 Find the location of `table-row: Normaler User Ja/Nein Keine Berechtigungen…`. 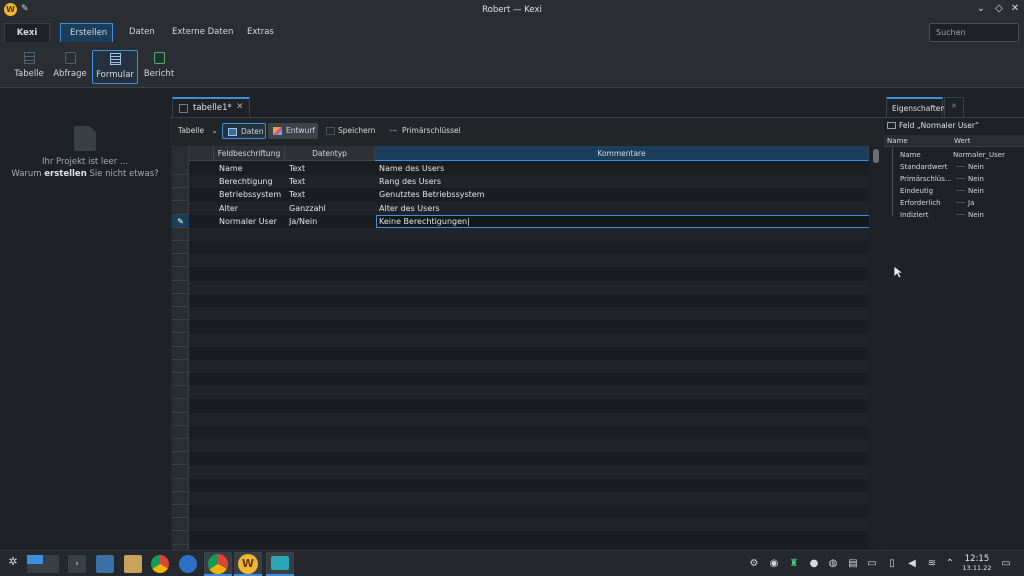

table-row: Normaler User Ja/Nein Keine Berechtigungen… is located at coordinates (529, 221).